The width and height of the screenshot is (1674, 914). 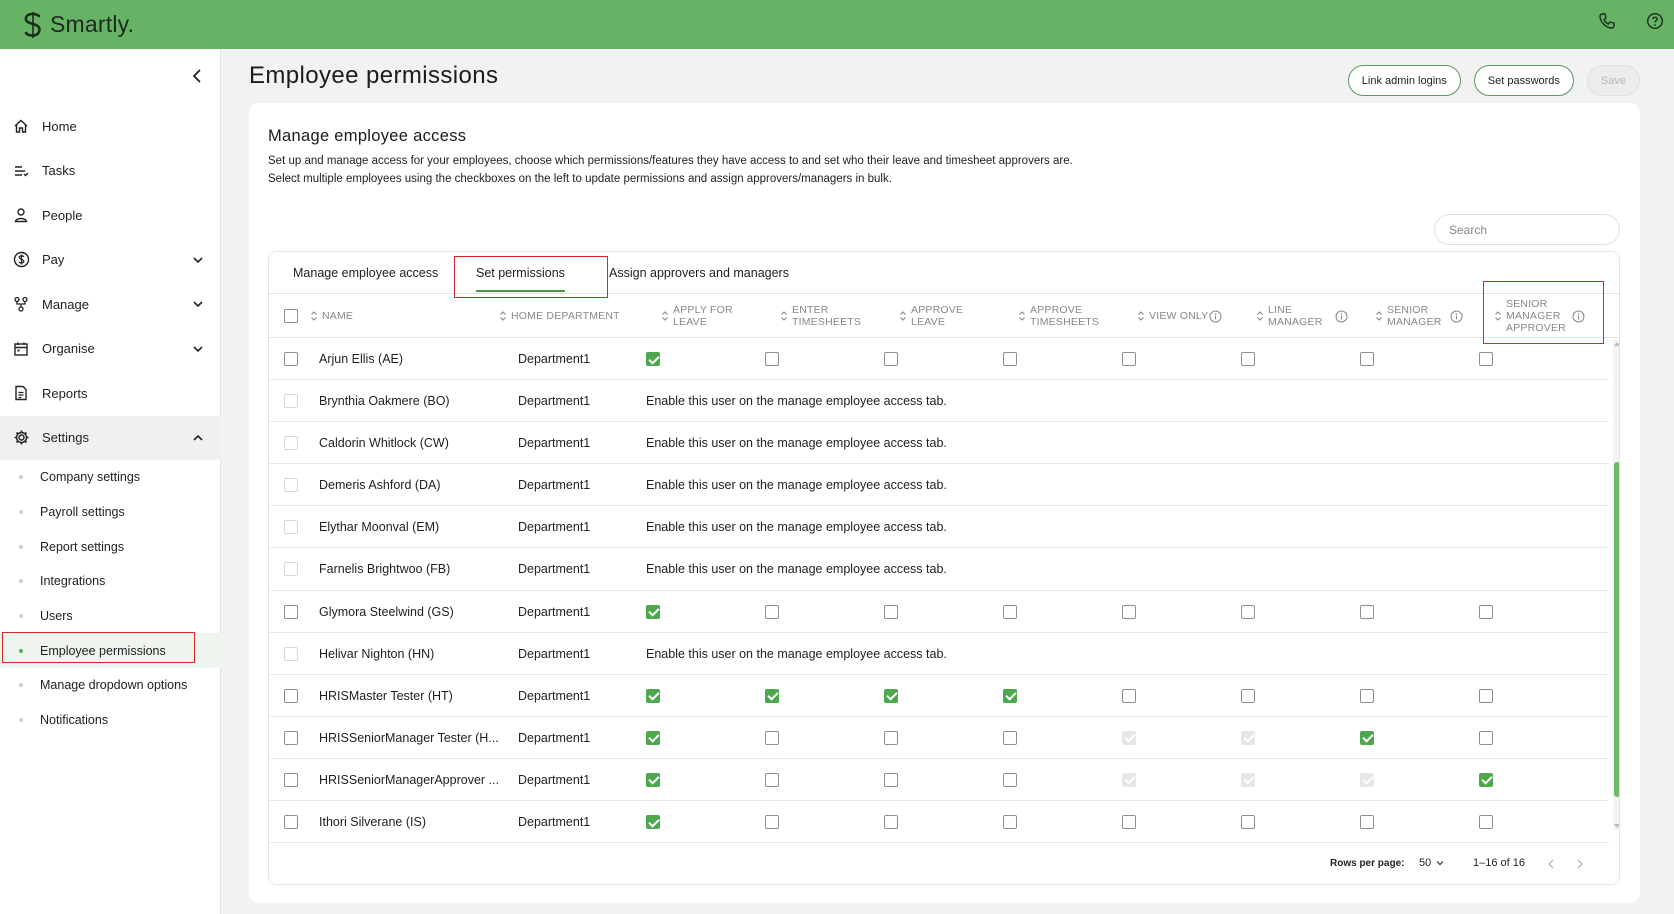 I want to click on scroll-down-icon, so click(x=1616, y=826).